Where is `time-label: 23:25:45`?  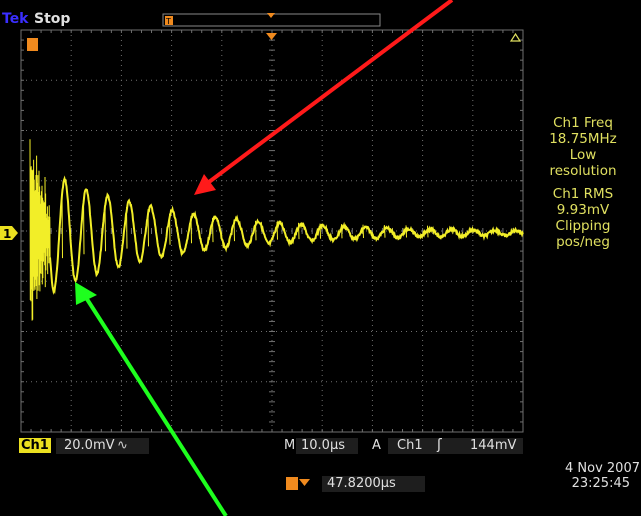
time-label: 23:25:45 is located at coordinates (600, 483).